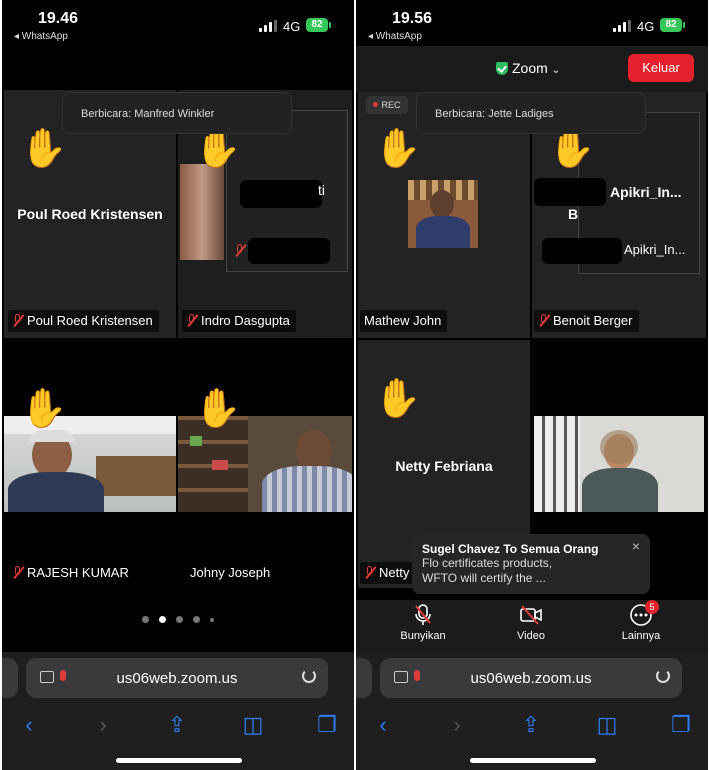 The height and width of the screenshot is (770, 710). What do you see at coordinates (510, 549) in the screenshot?
I see `chat-sender: Sugel Chavez To Semua Orang` at bounding box center [510, 549].